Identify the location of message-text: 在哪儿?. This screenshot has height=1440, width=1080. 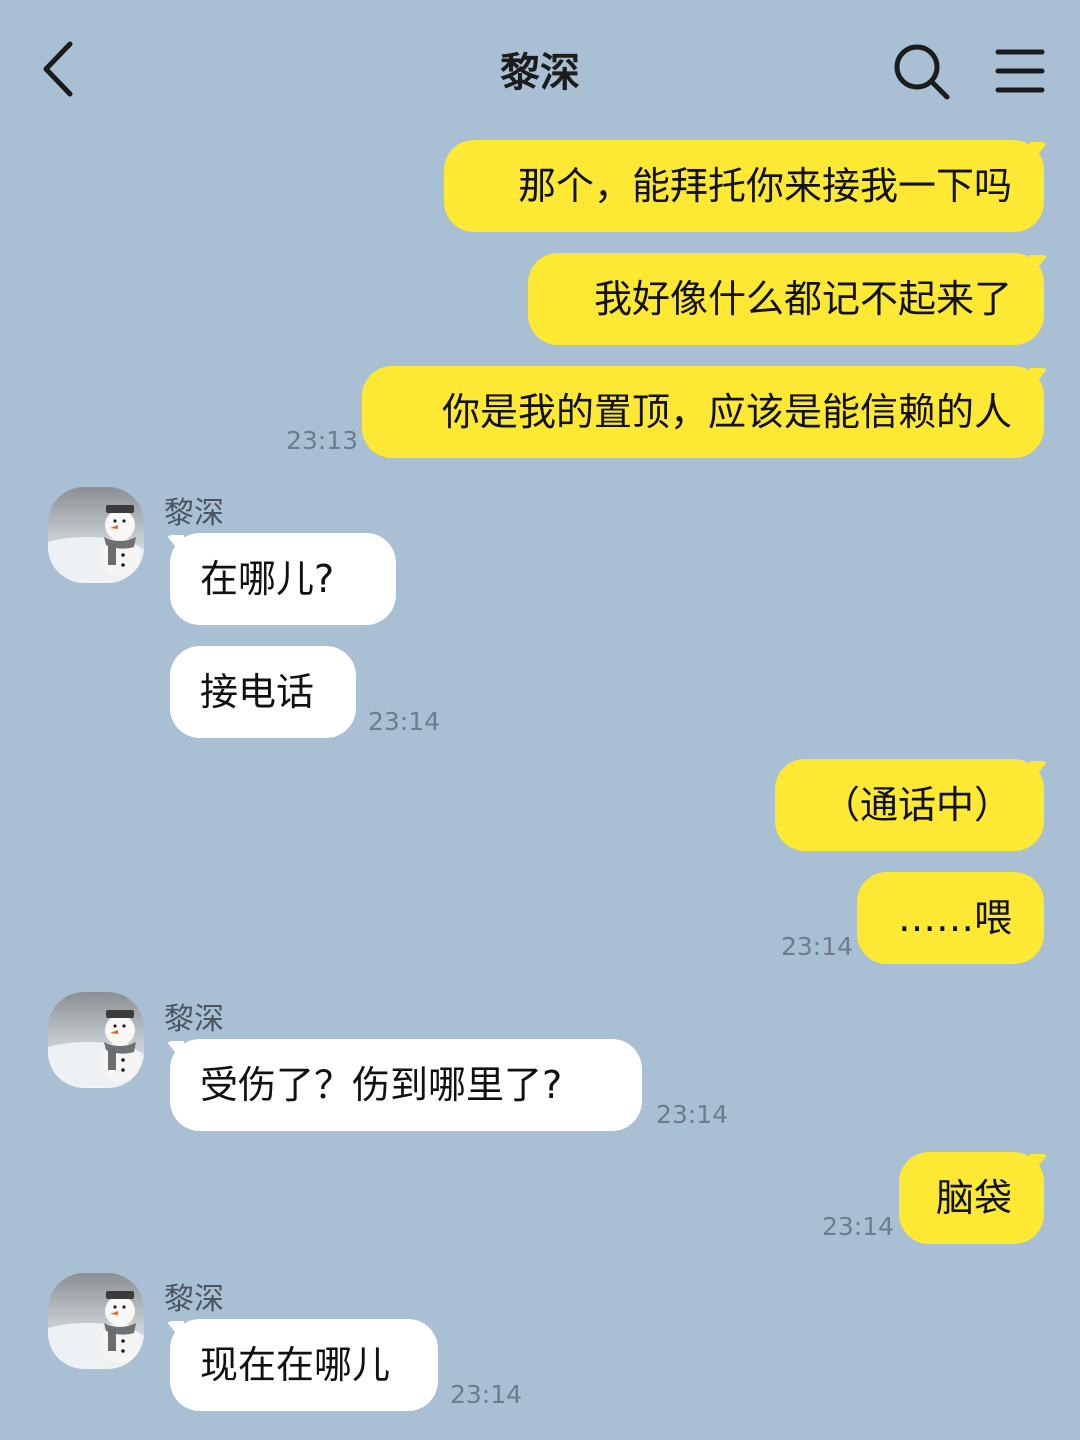
(267, 579).